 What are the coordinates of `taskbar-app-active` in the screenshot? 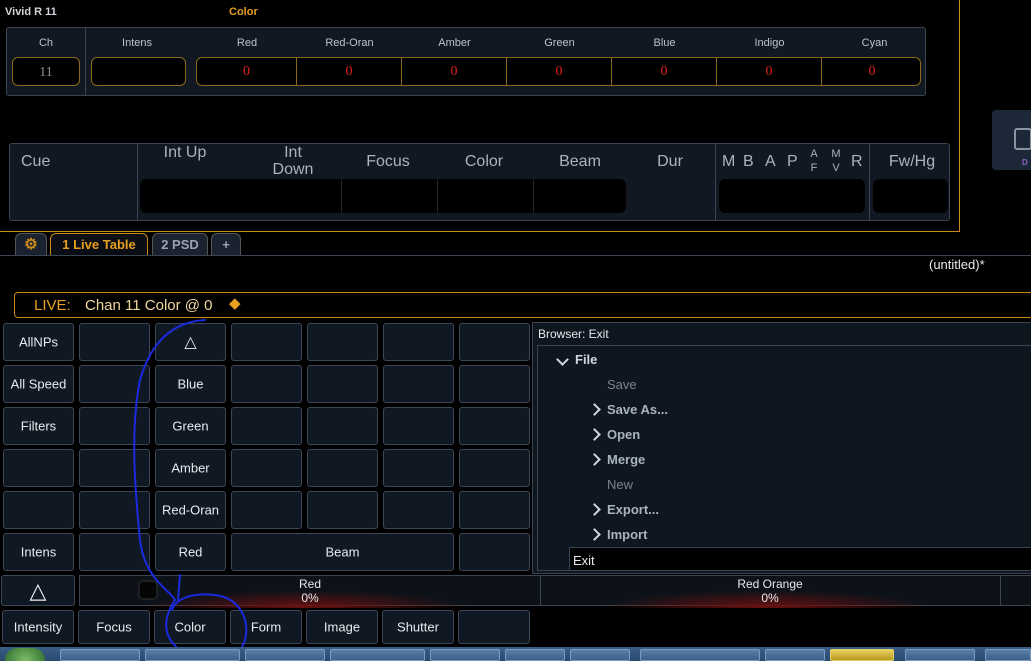 It's located at (862, 655).